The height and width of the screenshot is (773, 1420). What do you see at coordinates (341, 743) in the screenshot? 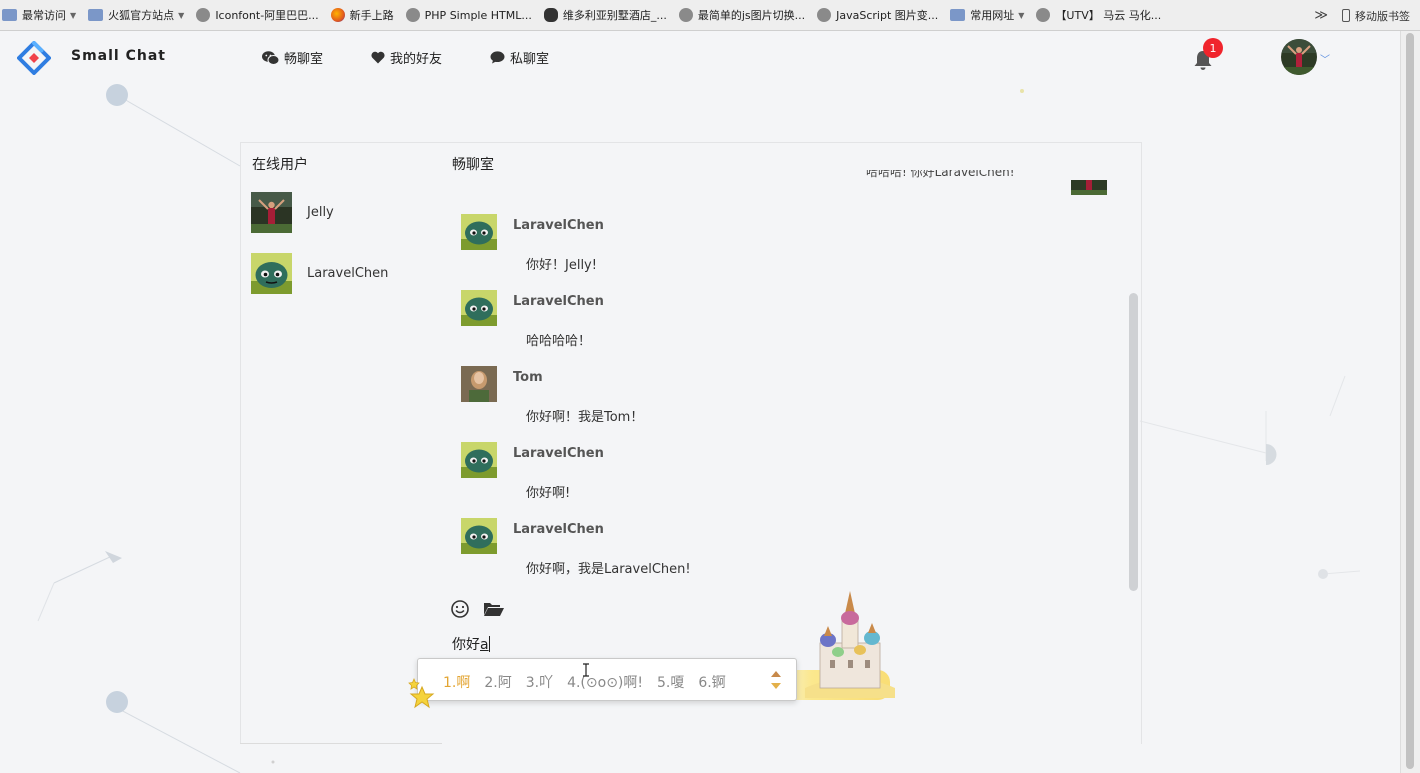
I see `divider` at bounding box center [341, 743].